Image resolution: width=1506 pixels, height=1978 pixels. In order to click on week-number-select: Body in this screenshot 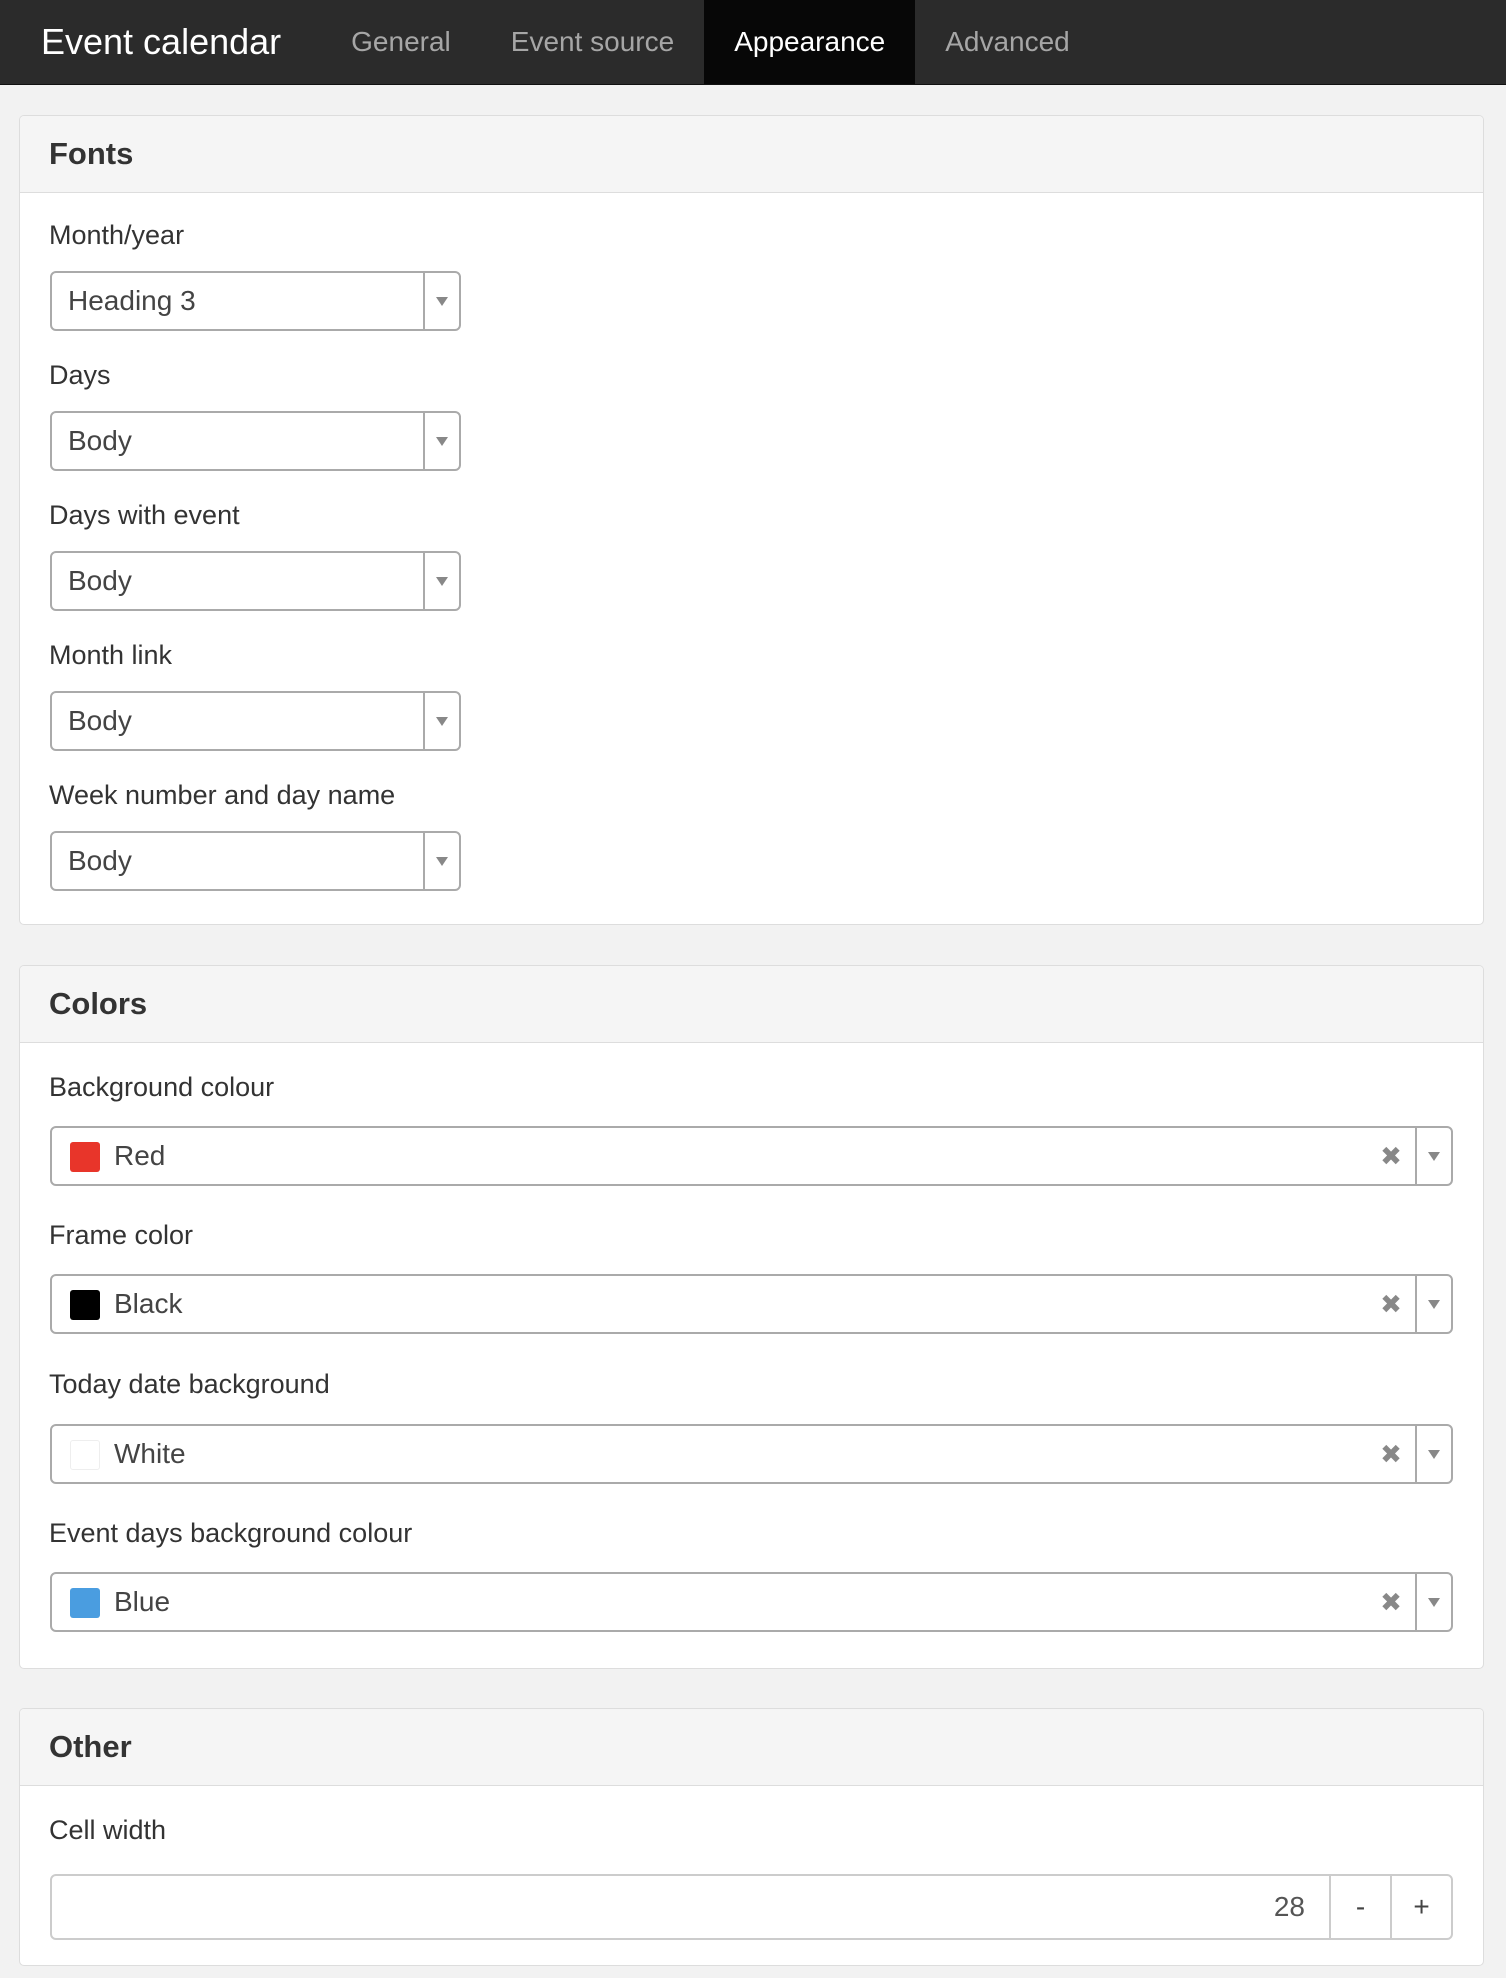, I will do `click(255, 861)`.